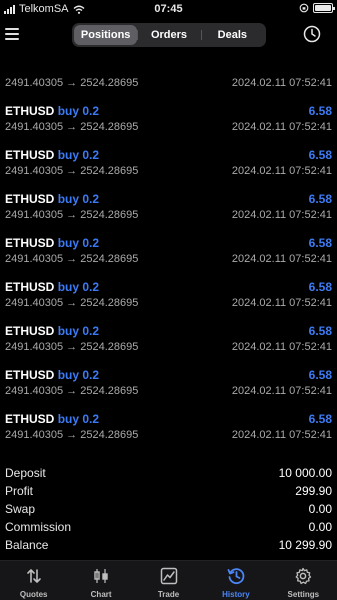 Image resolution: width=337 pixels, height=600 pixels. I want to click on status-right, so click(317, 8).